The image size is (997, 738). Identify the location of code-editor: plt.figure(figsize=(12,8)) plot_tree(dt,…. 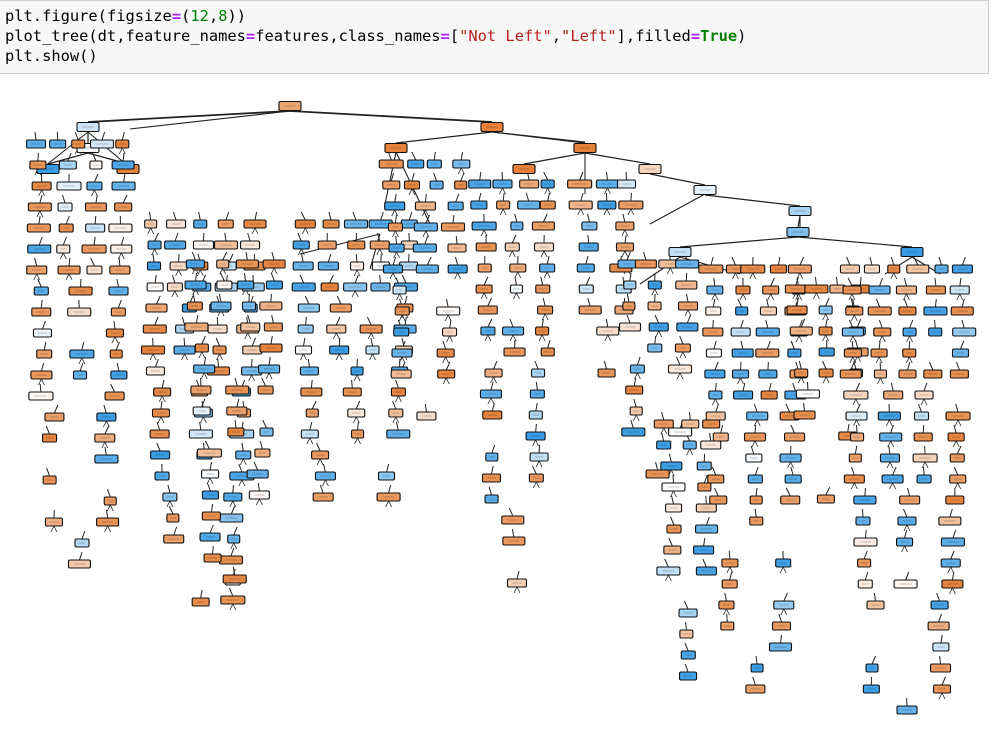
(375, 36).